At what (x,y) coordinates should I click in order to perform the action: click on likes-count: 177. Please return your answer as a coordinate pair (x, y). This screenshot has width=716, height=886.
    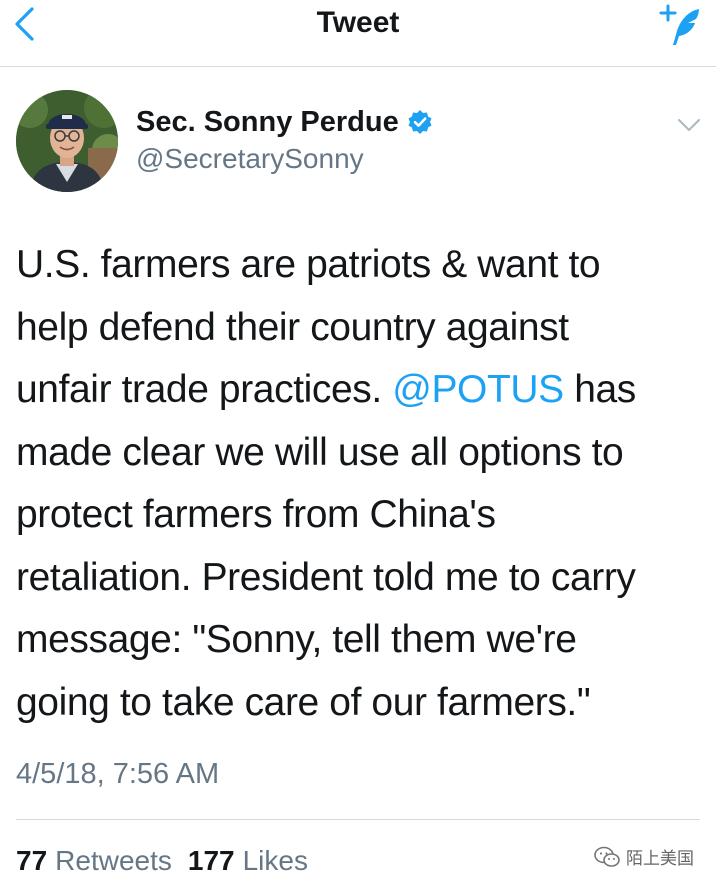
    Looking at the image, I should click on (211, 860).